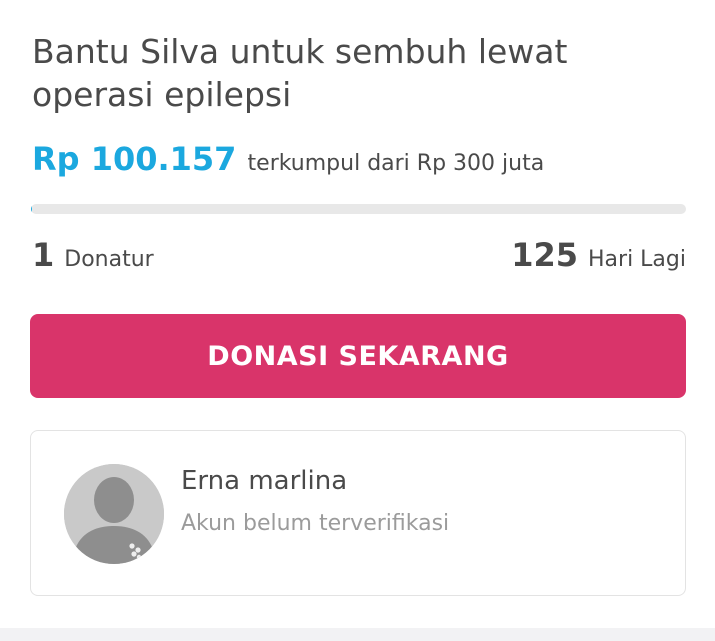 The width and height of the screenshot is (715, 641). Describe the element at coordinates (109, 259) in the screenshot. I see `donors-label: Donatur` at that location.